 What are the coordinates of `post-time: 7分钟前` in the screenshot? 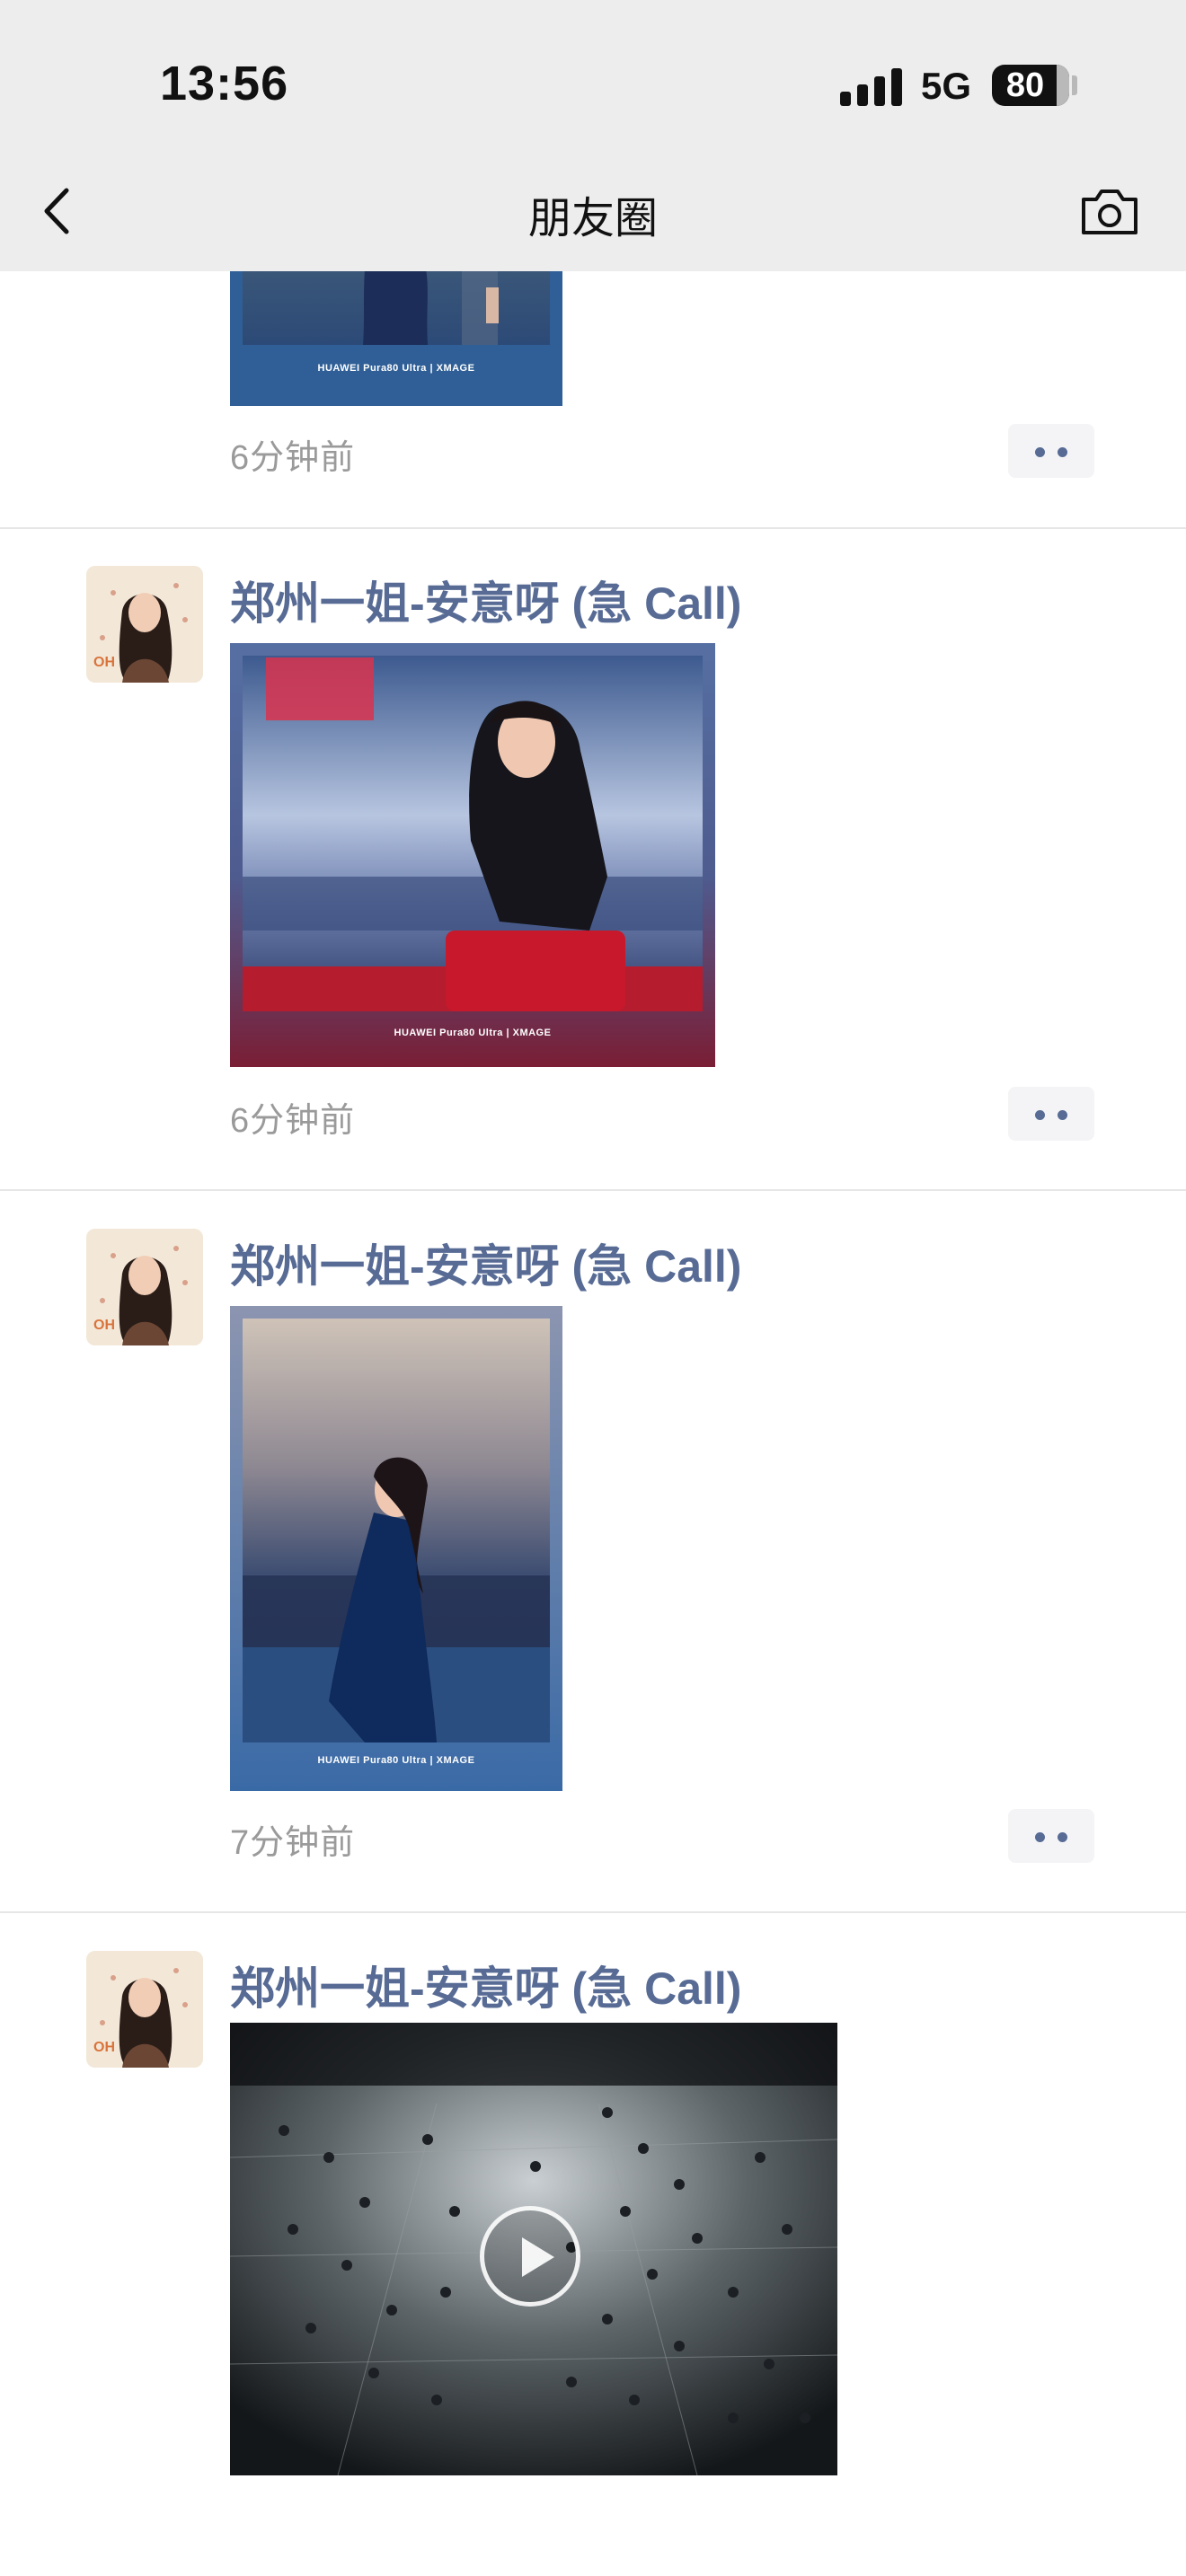 It's located at (293, 1843).